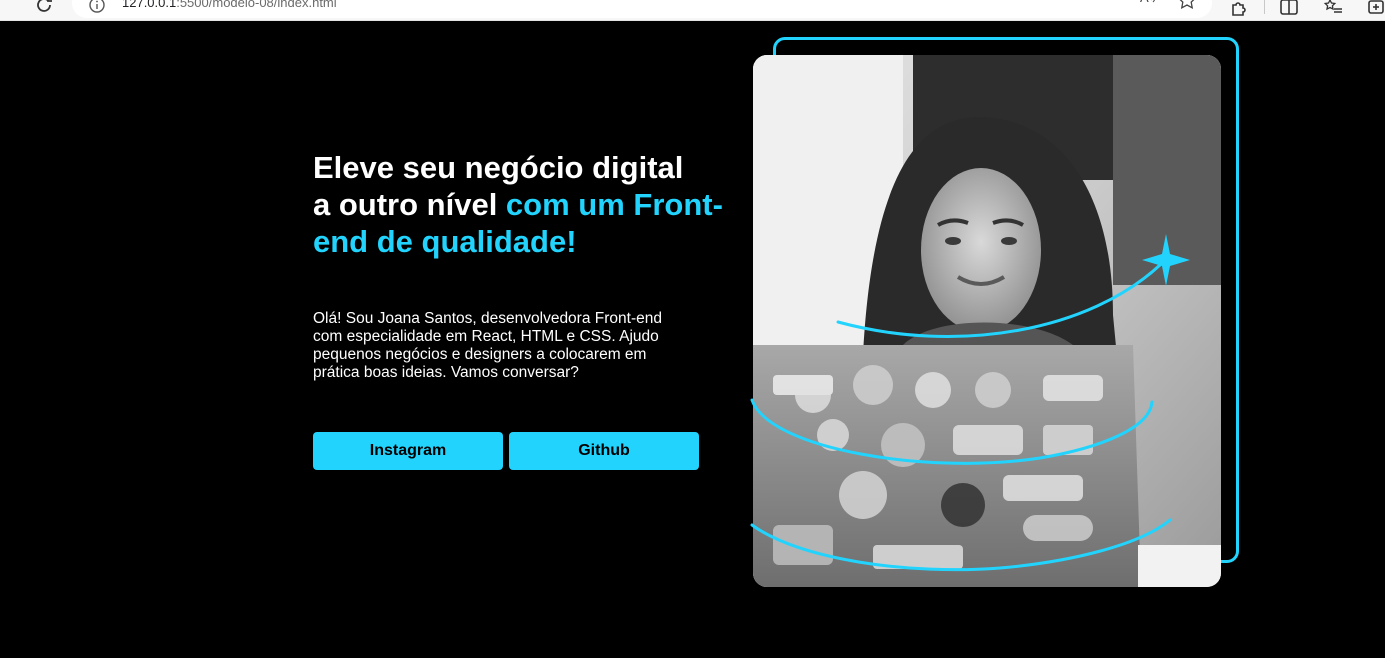 Image resolution: width=1385 pixels, height=658 pixels. Describe the element at coordinates (97, 7) in the screenshot. I see `info-icon` at that location.